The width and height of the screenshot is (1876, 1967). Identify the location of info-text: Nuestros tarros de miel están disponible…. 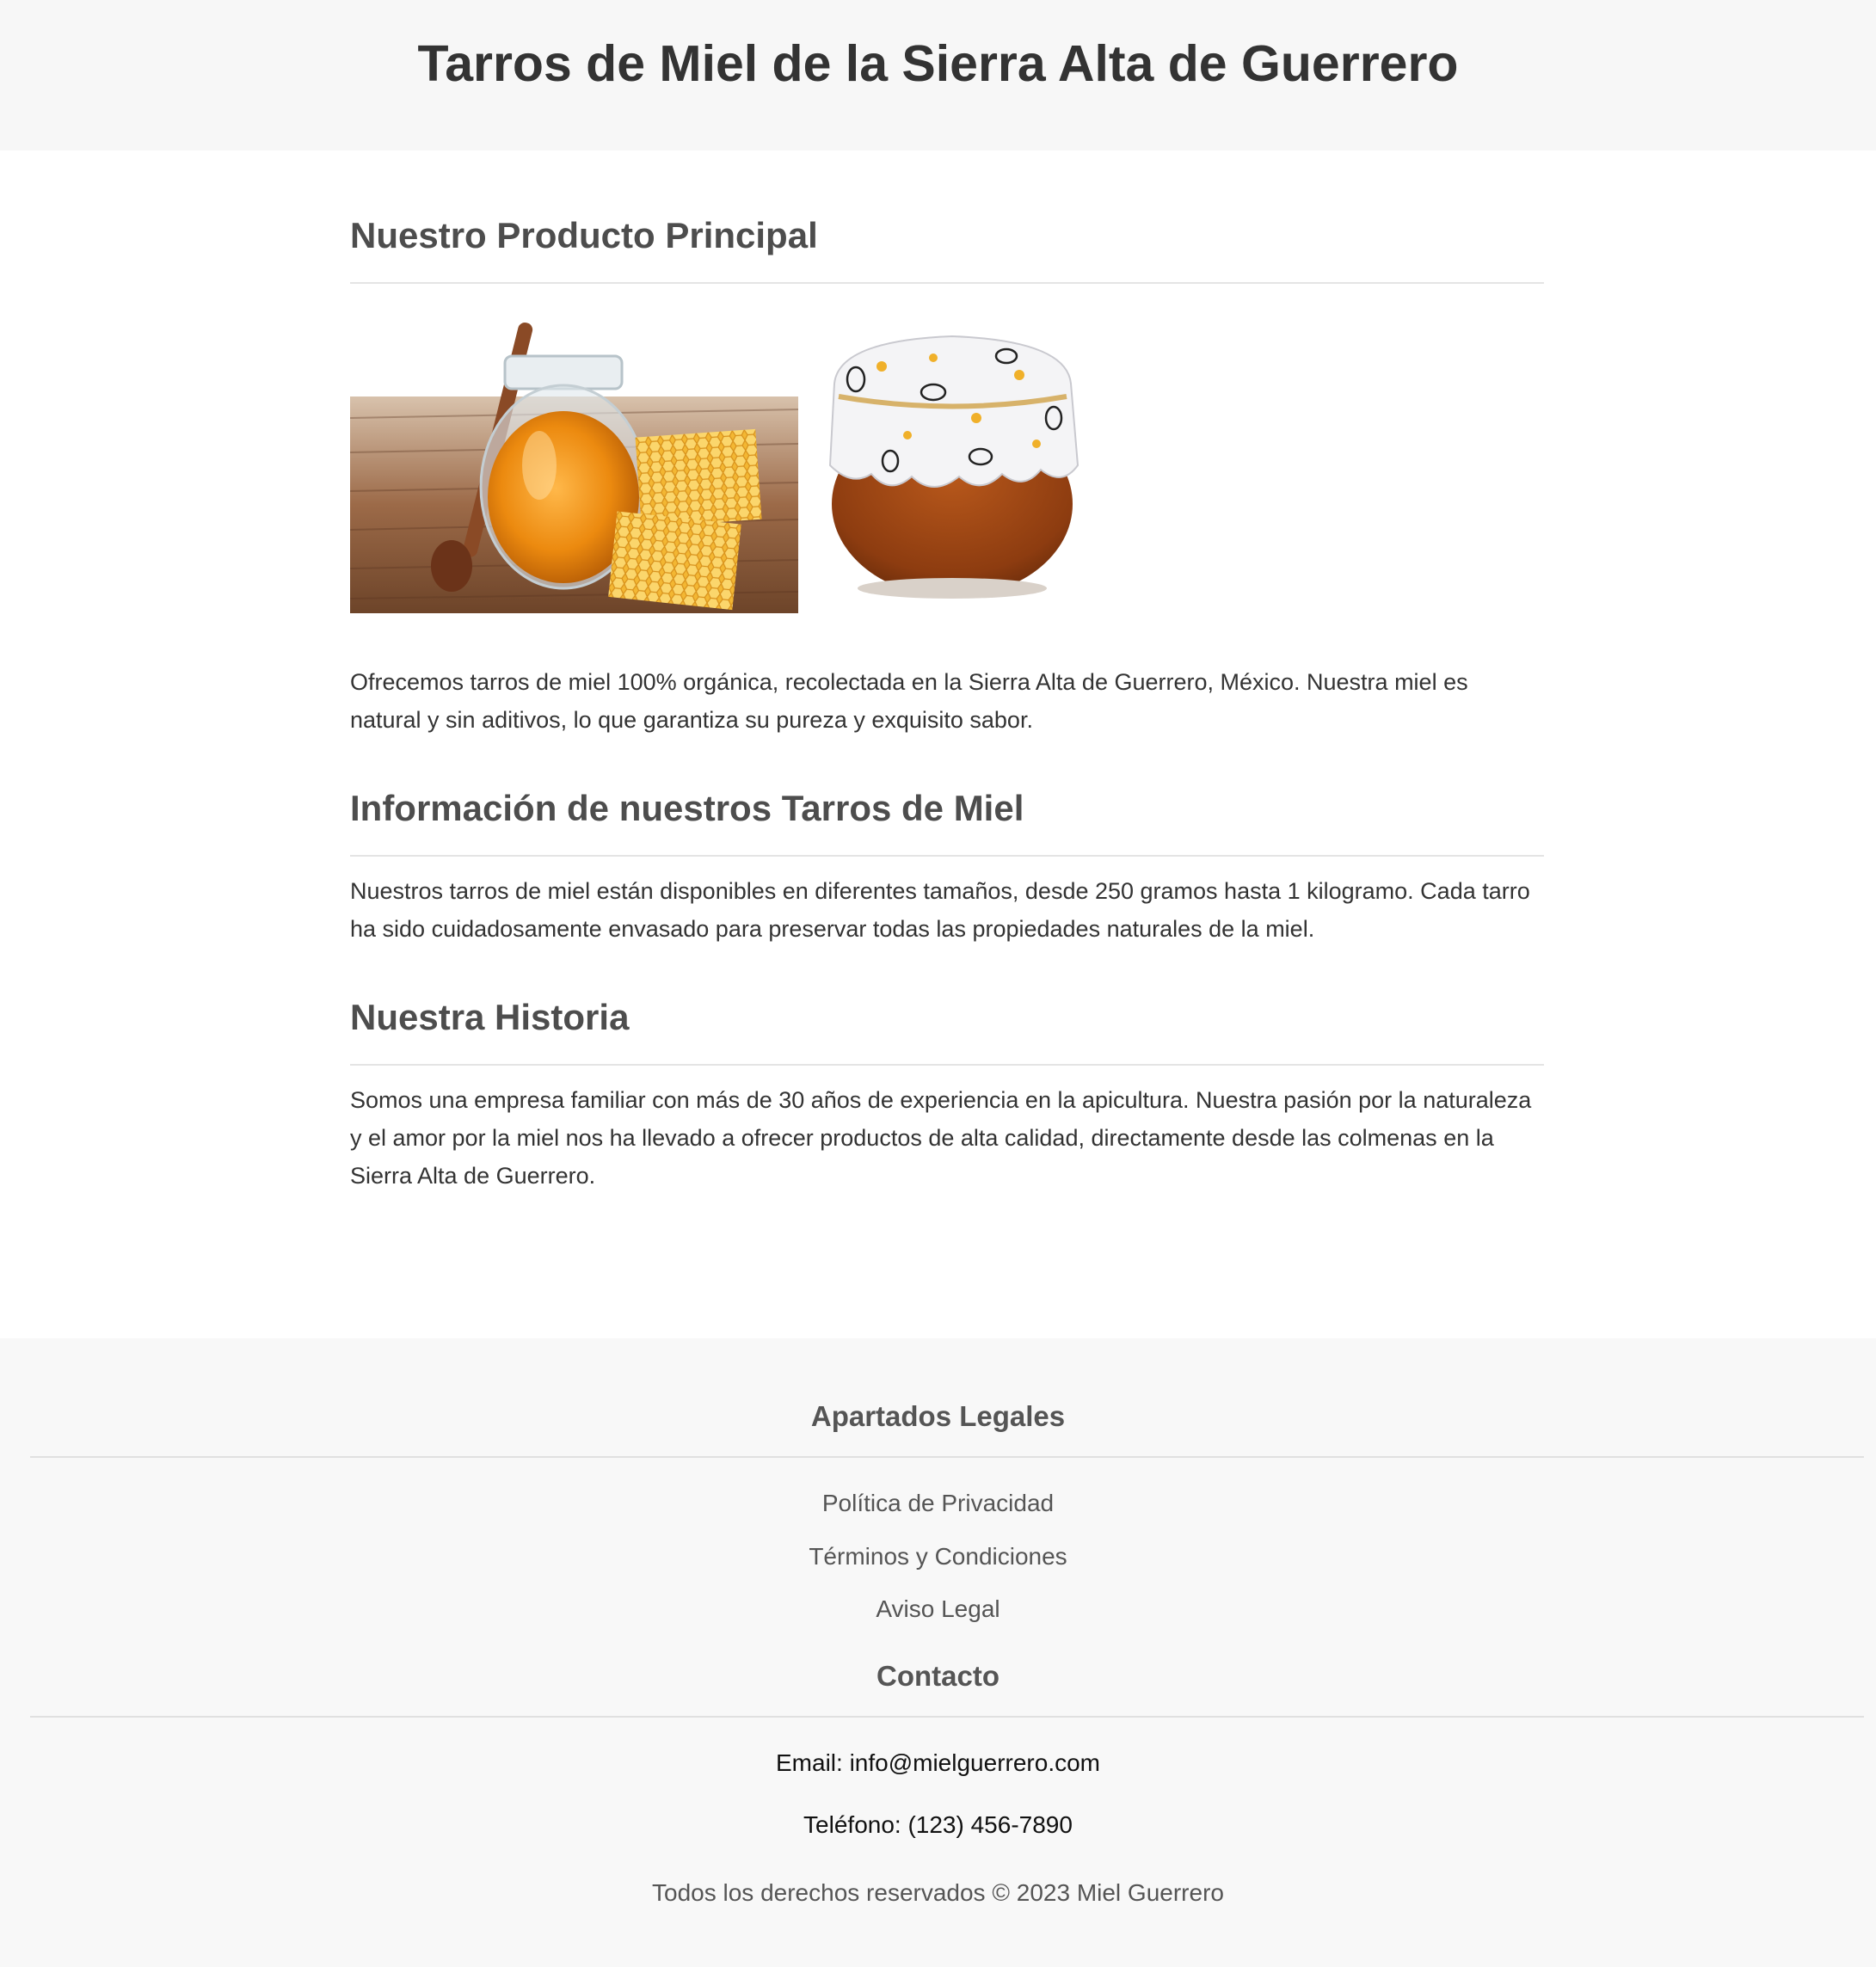
(940, 910).